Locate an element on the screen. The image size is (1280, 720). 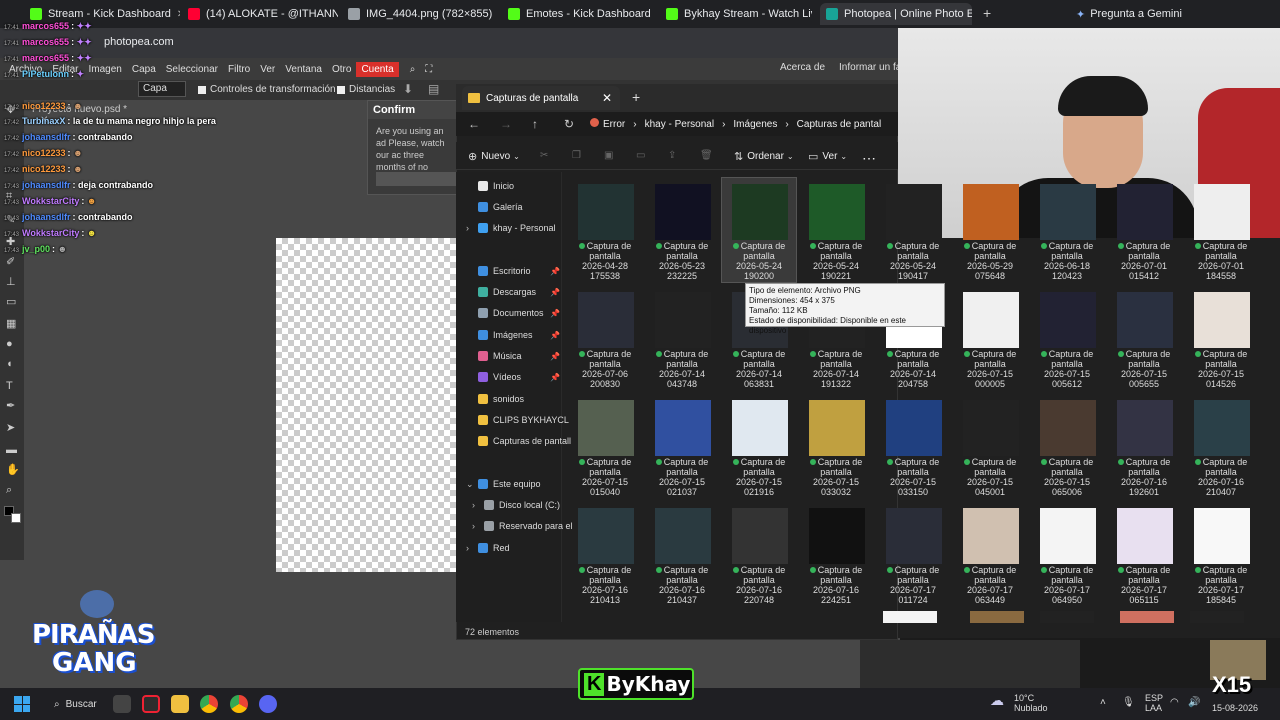
browser-tab: Bykhay Stream - Watch Live on✕ is located at coordinates (739, 14).